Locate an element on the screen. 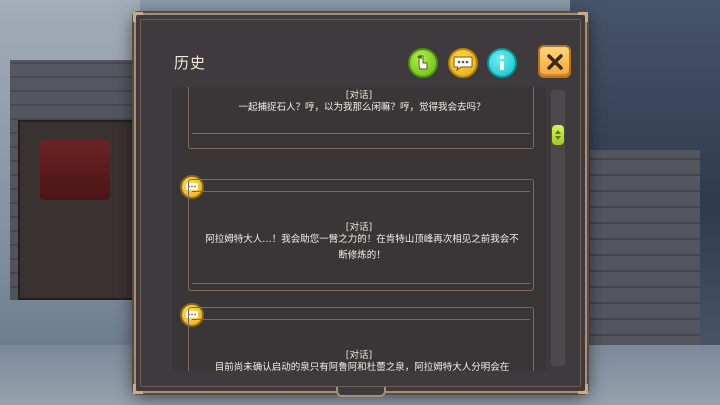 The width and height of the screenshot is (720, 405). panel-title: 历史 is located at coordinates (190, 63).